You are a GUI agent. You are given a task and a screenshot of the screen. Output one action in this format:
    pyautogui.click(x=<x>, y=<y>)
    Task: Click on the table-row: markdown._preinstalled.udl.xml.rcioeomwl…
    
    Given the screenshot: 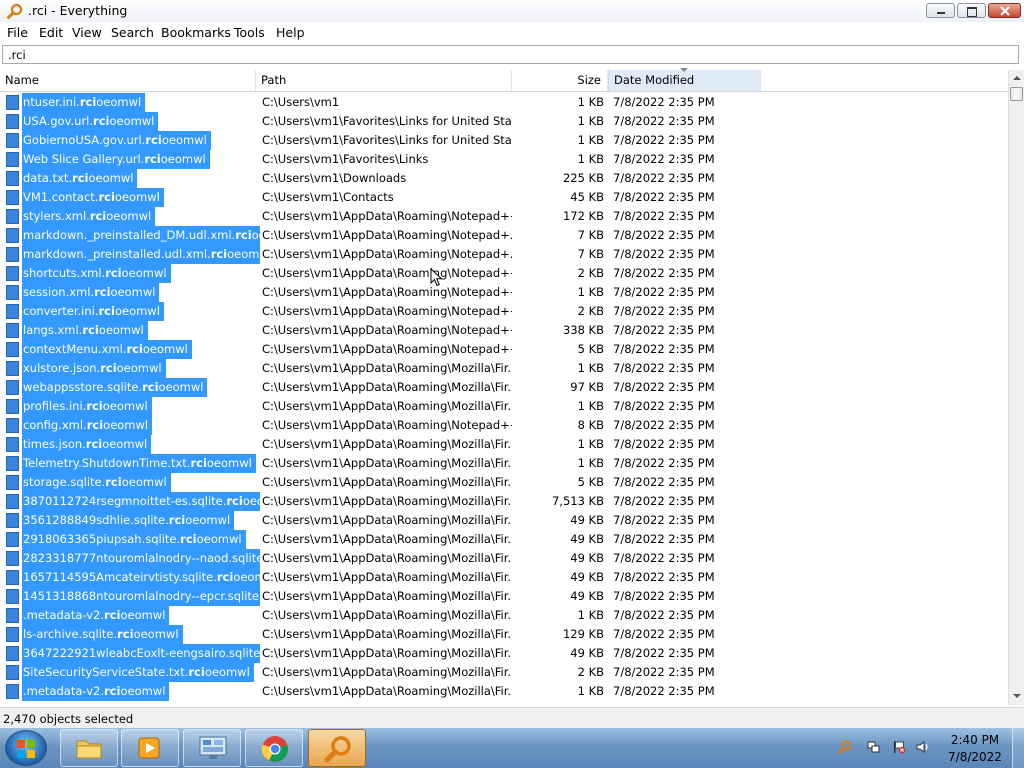 What is the action you would take?
    pyautogui.click(x=504, y=254)
    